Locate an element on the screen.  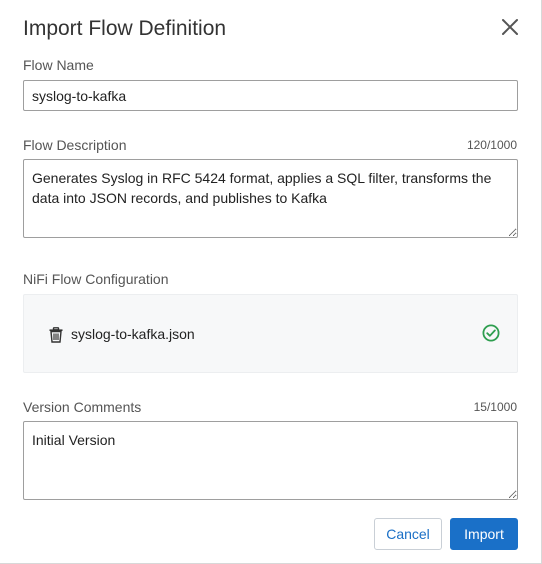
nifi-config-file-name: syslog-to-kafka.json is located at coordinates (133, 334).